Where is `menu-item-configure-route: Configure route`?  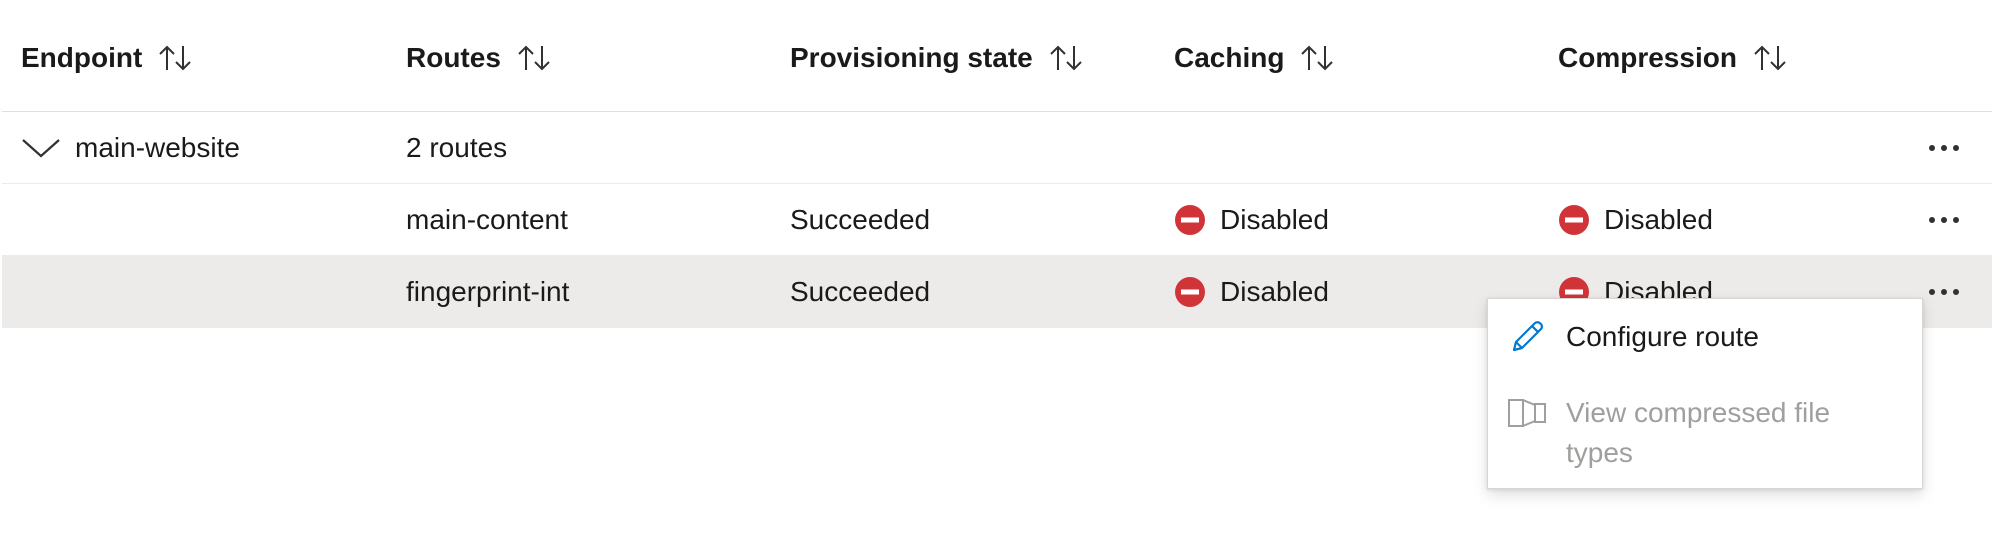
menu-item-configure-route: Configure route is located at coordinates (1705, 337).